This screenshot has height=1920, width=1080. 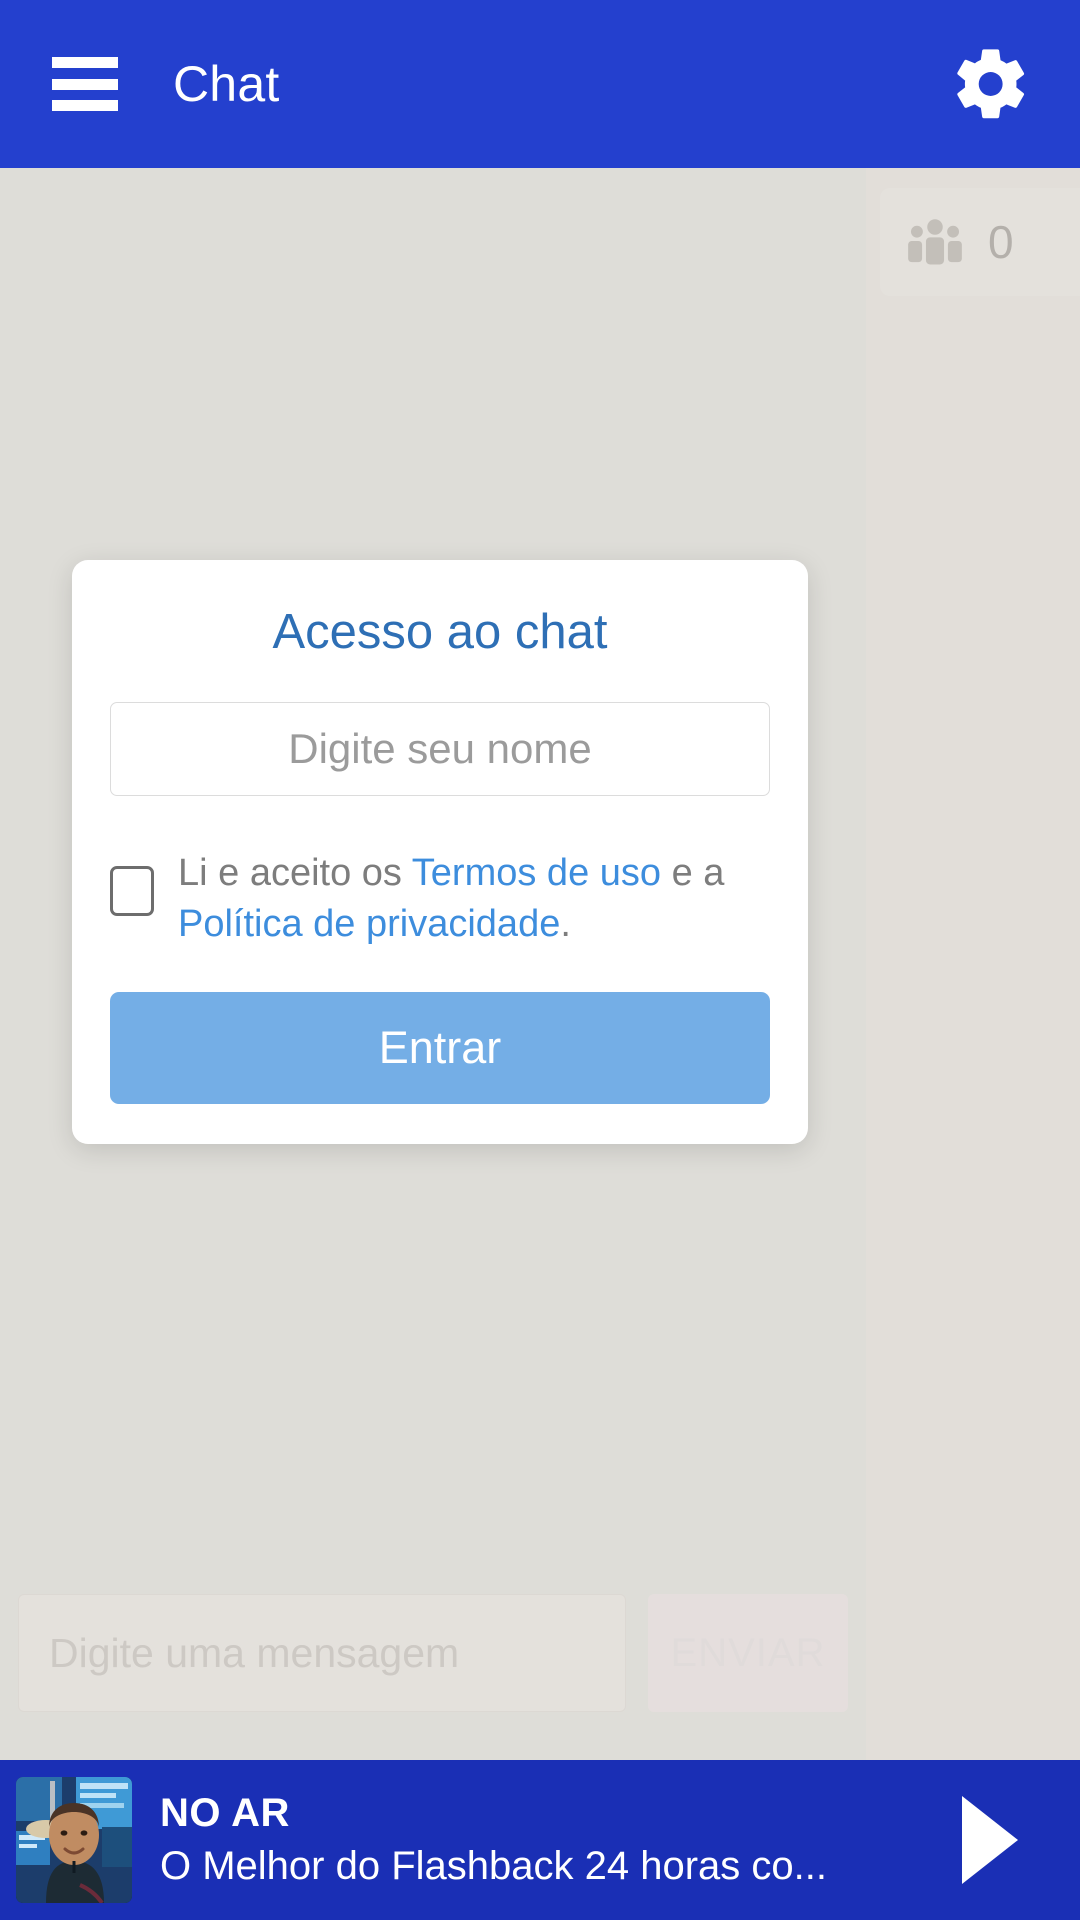 I want to click on name-input, so click(x=440, y=749).